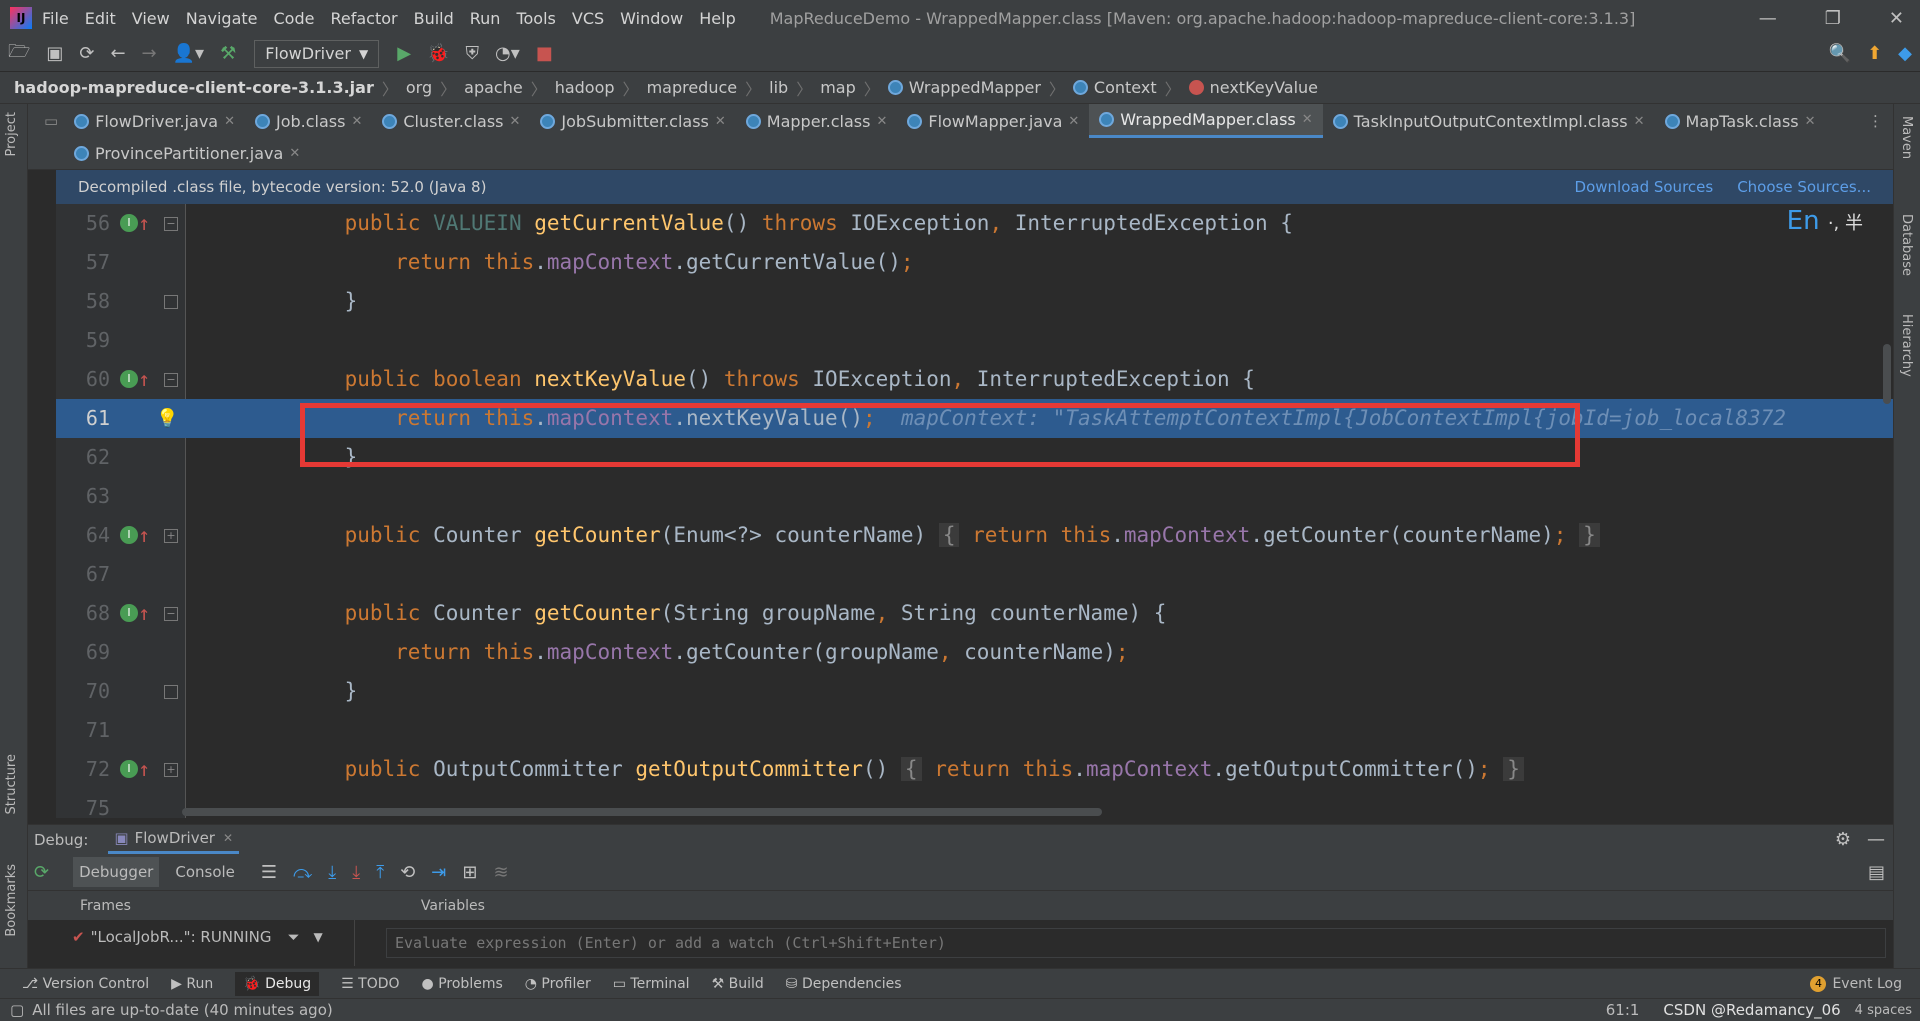  I want to click on tool-debug: 🐞 Debug, so click(277, 983).